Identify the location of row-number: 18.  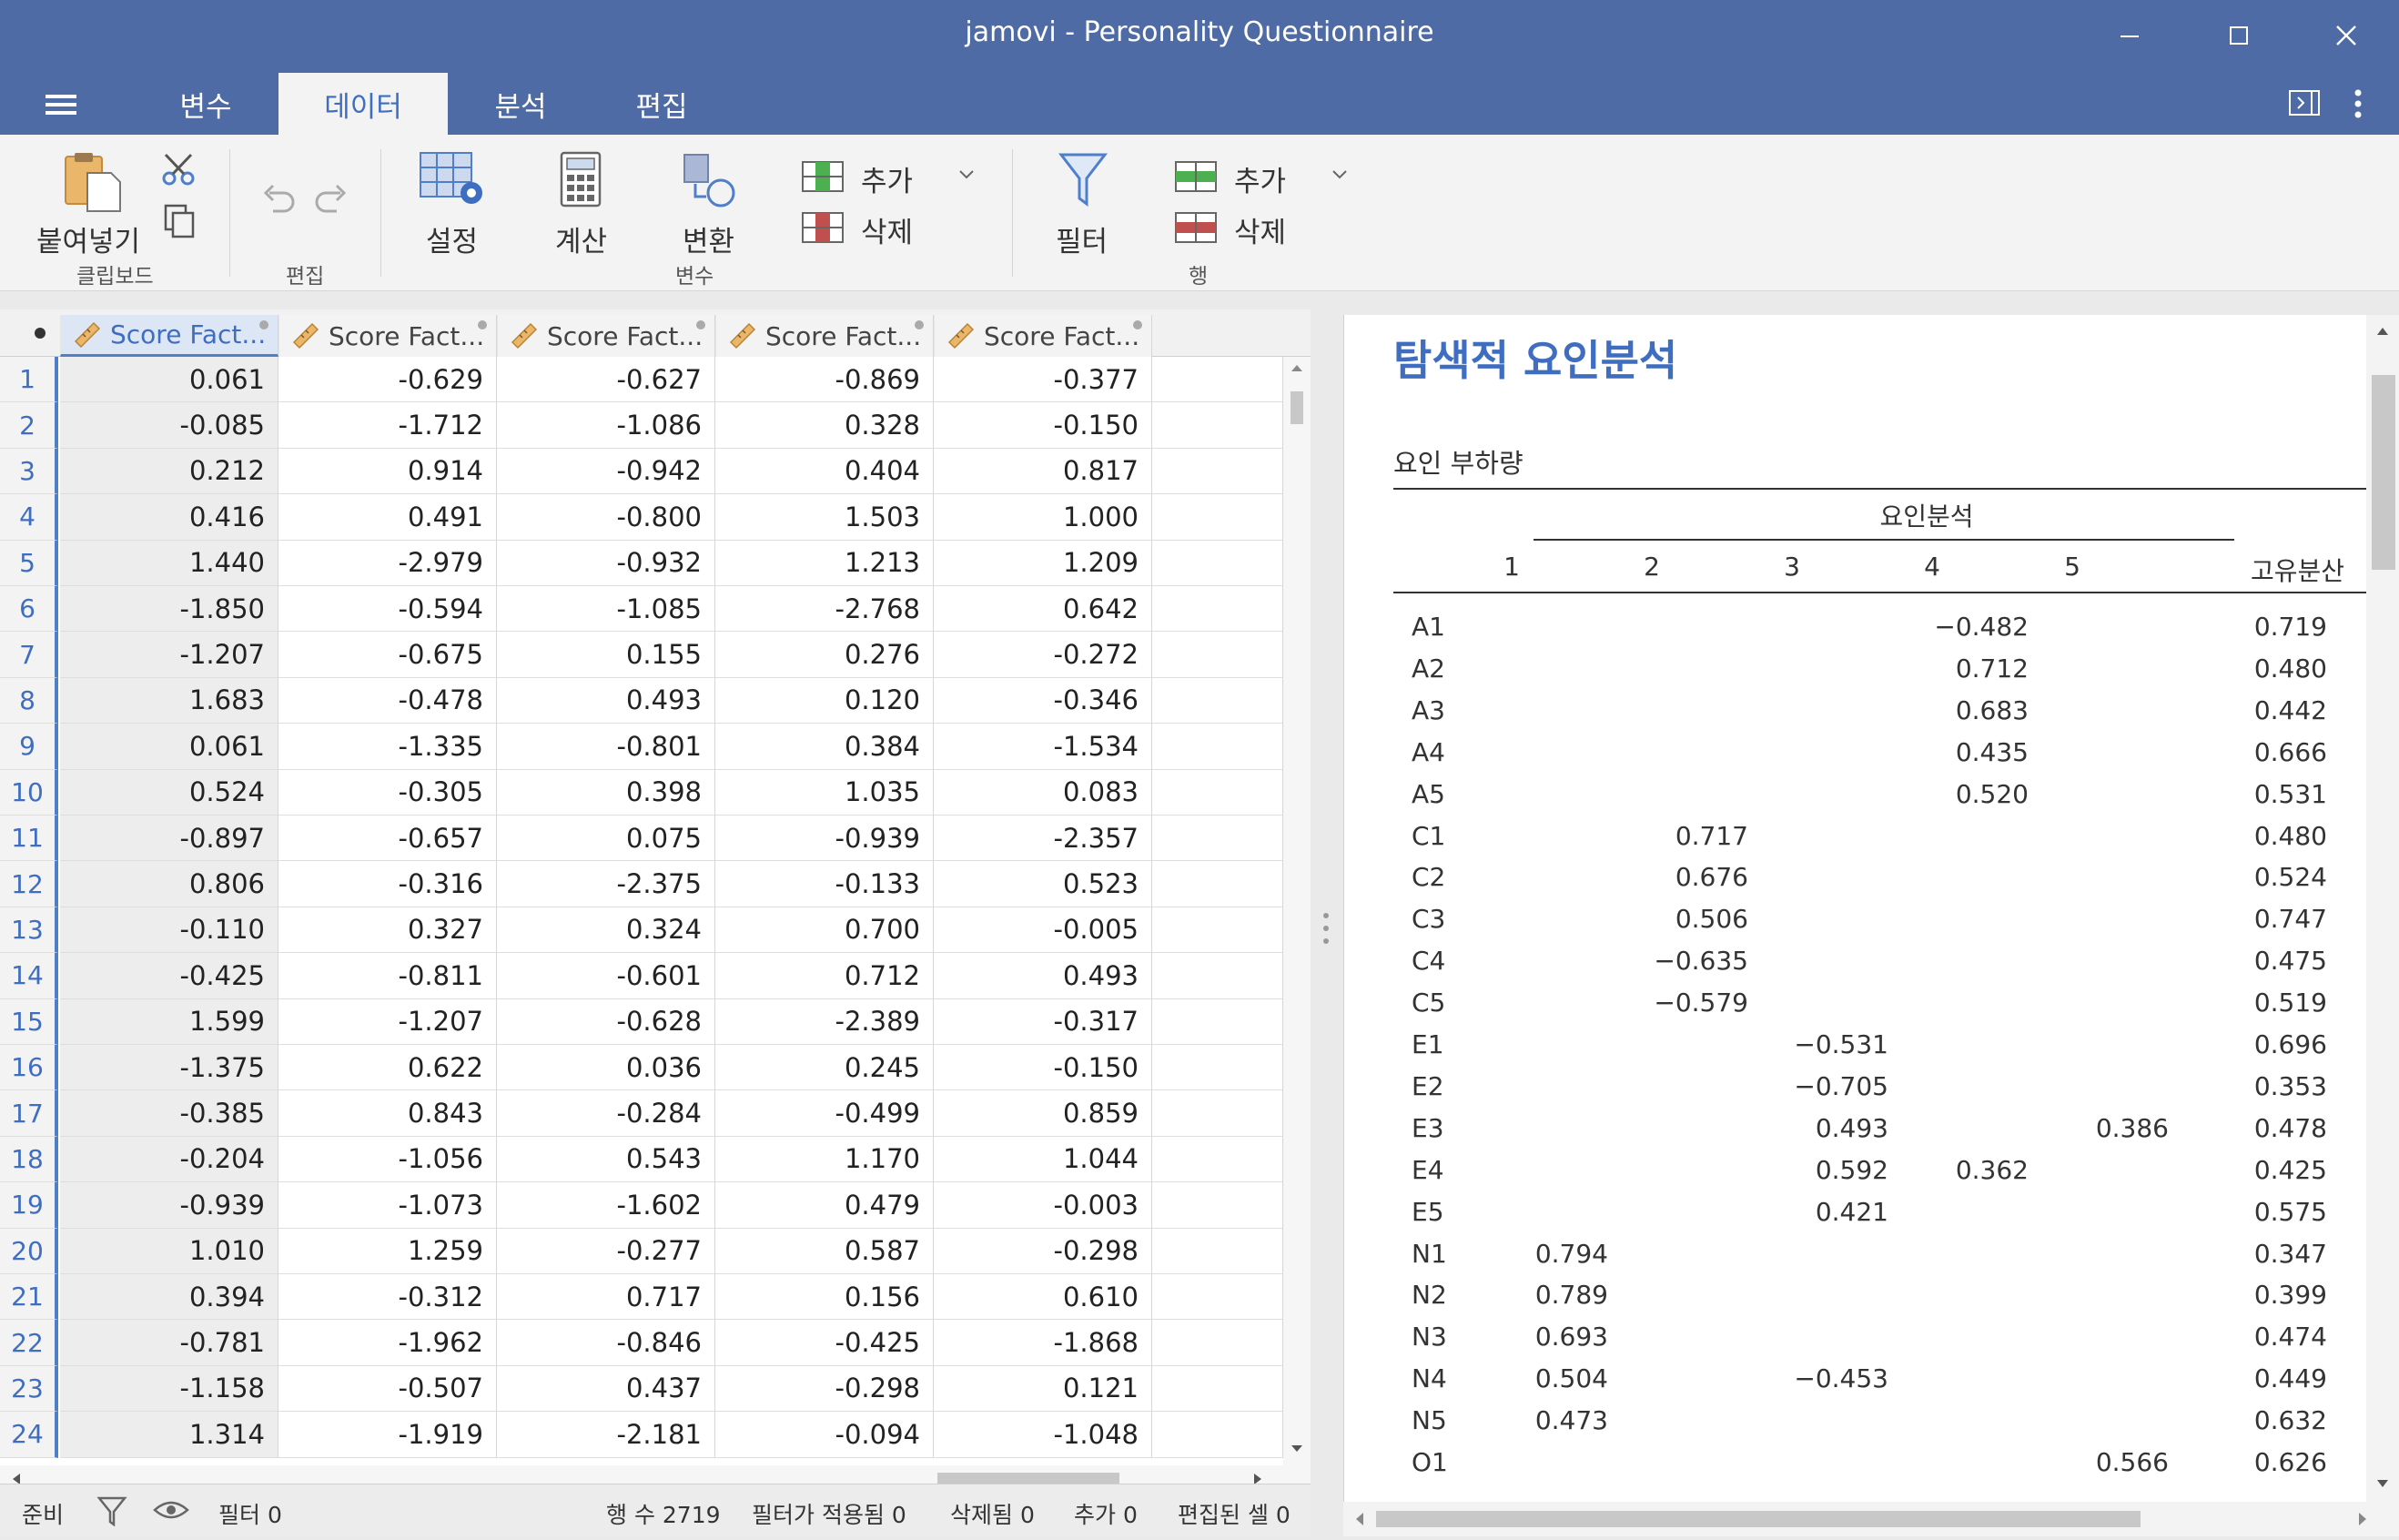
(29, 1159).